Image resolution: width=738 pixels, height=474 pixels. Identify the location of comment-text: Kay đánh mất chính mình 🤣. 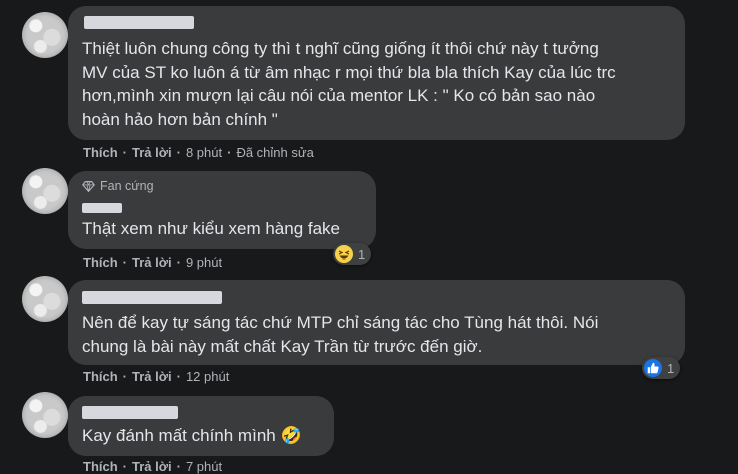
(192, 436).